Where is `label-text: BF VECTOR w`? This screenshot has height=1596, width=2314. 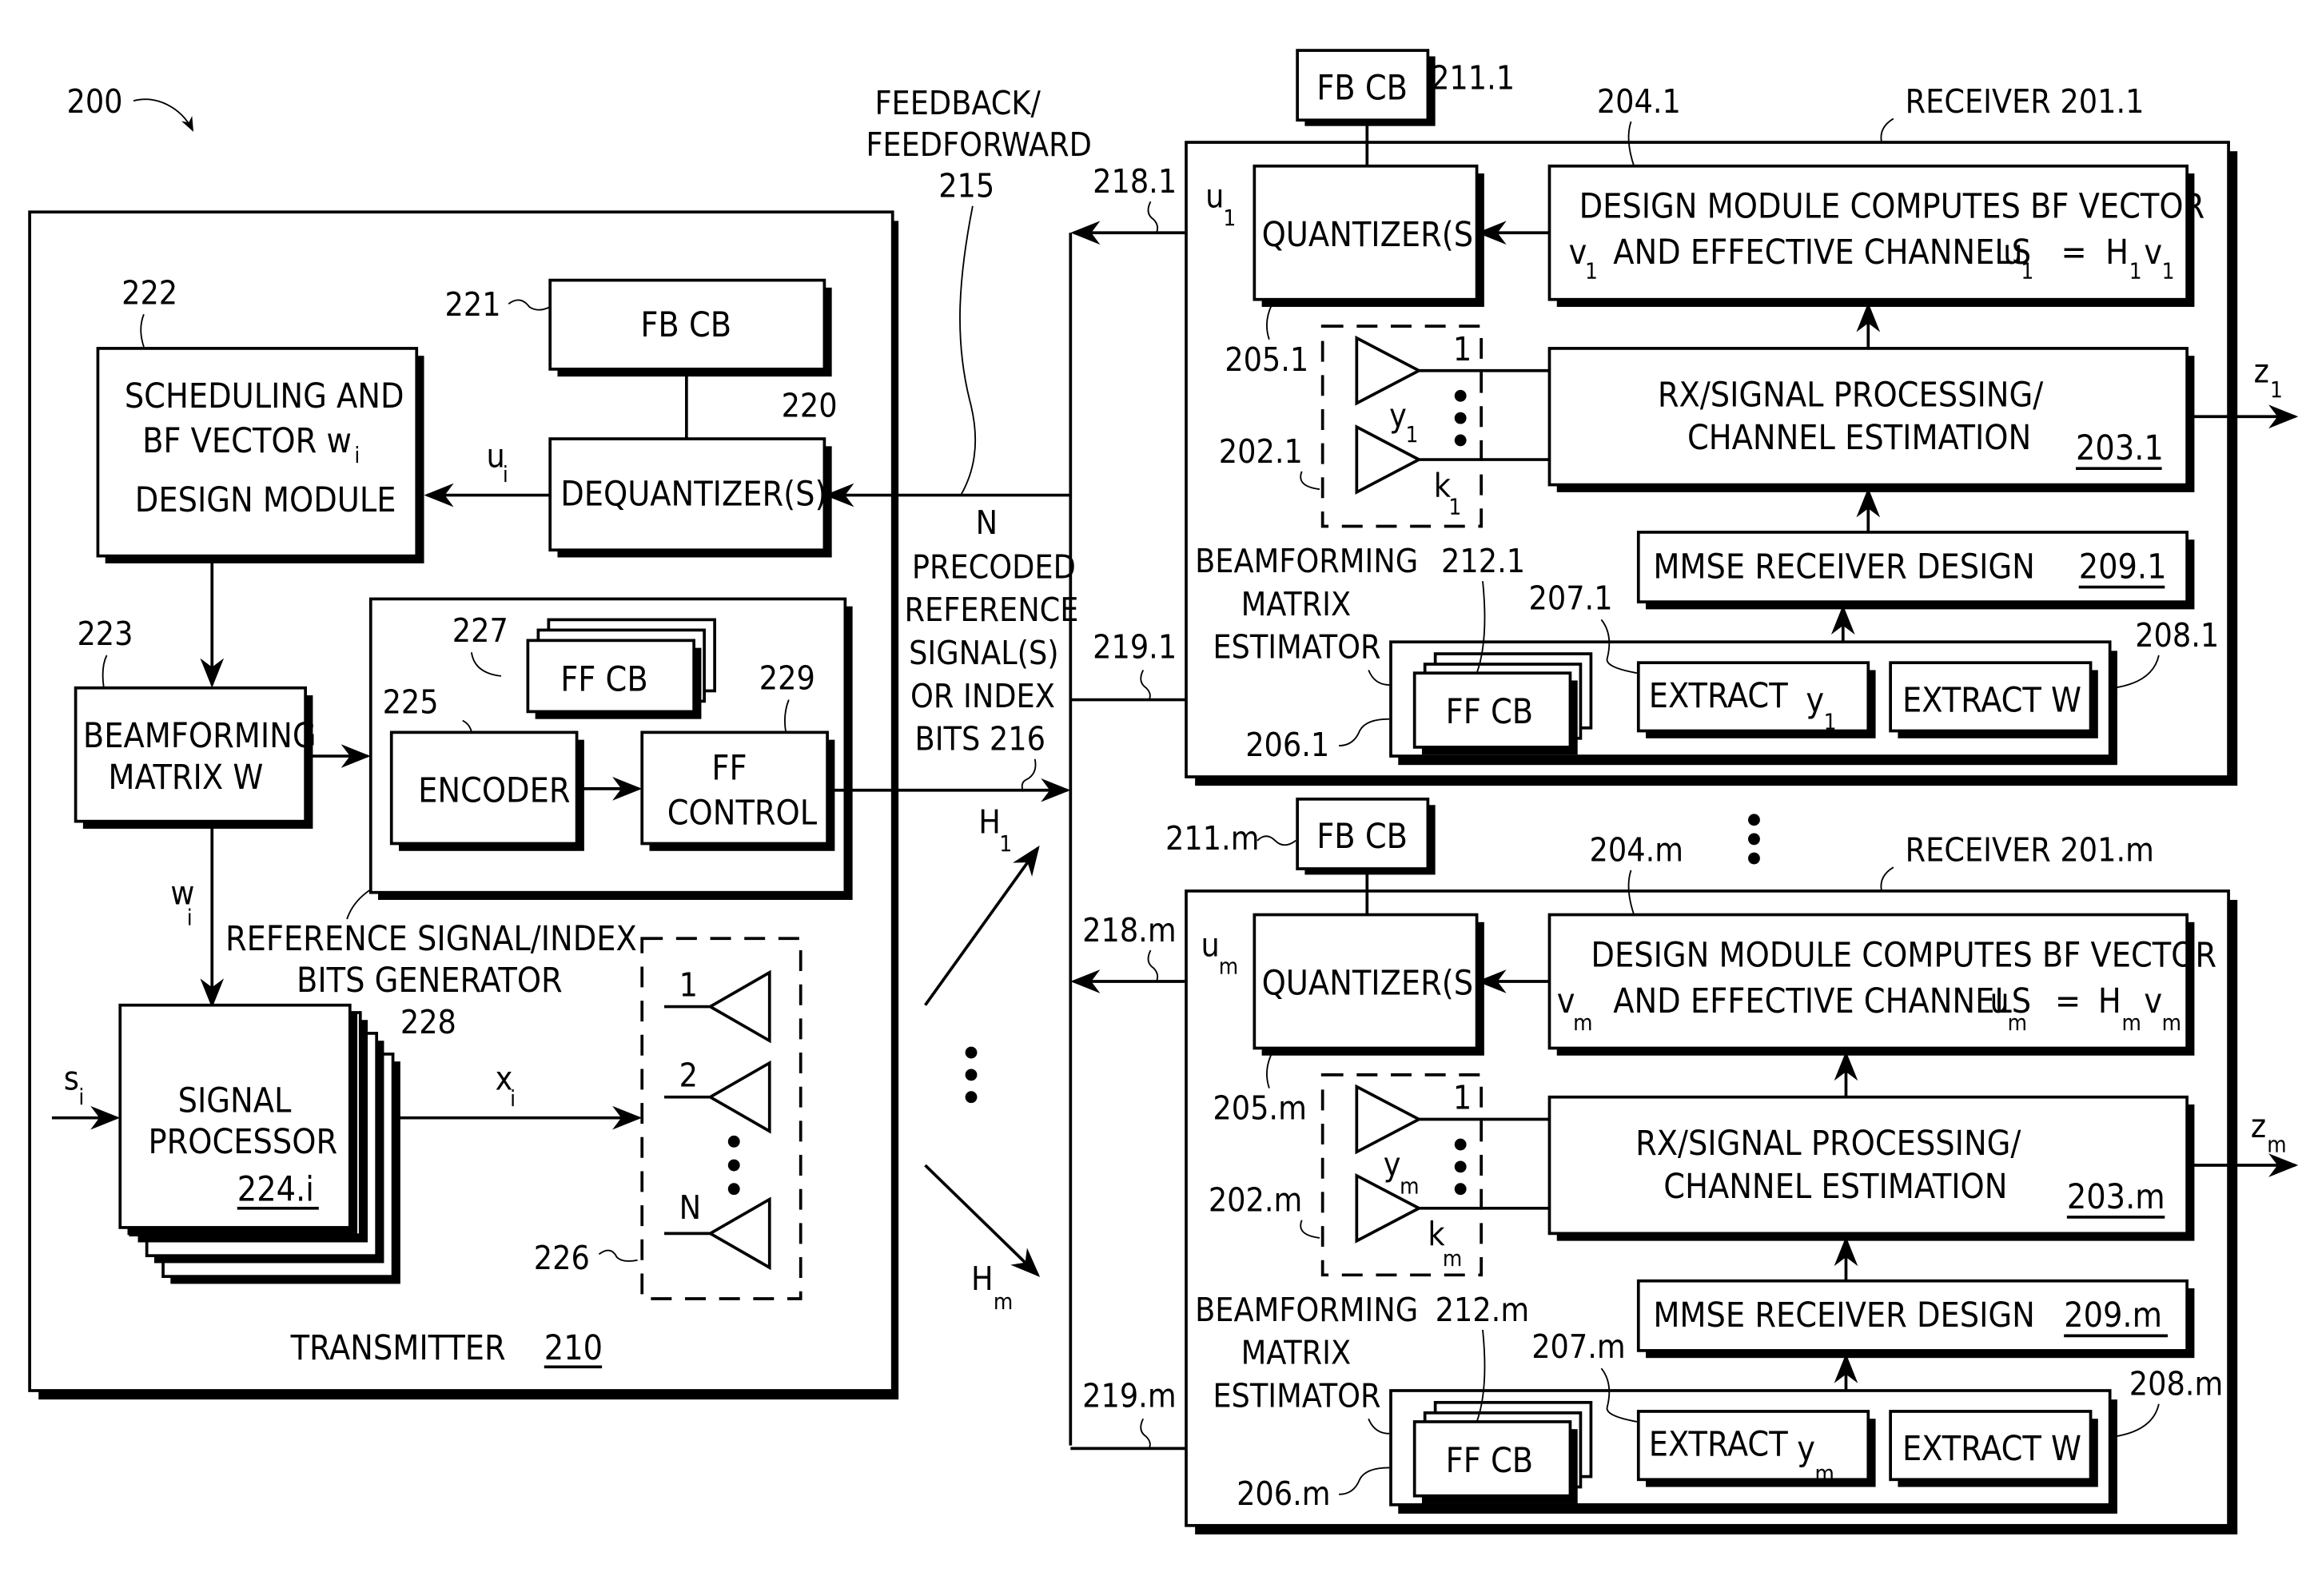 label-text: BF VECTOR w is located at coordinates (247, 441).